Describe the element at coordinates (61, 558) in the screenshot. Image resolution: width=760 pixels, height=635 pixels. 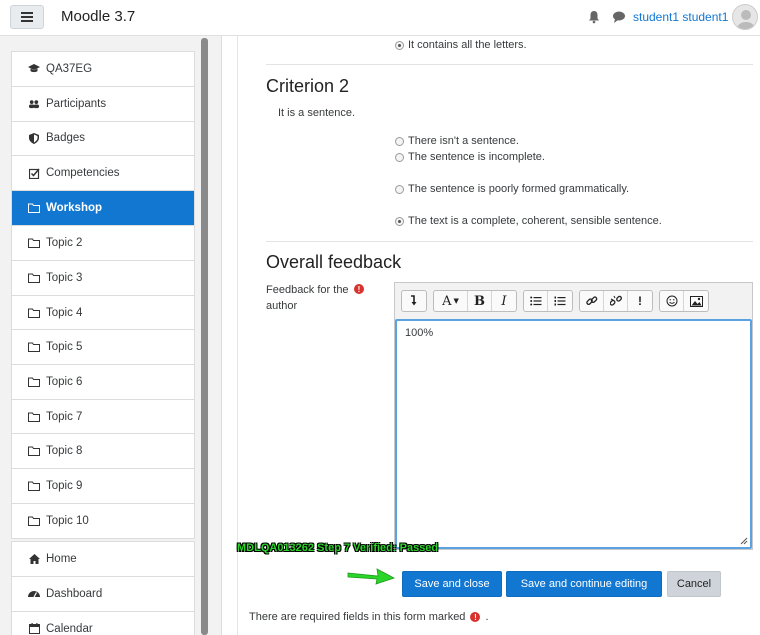
I see `sidebar-item-label: Home` at that location.